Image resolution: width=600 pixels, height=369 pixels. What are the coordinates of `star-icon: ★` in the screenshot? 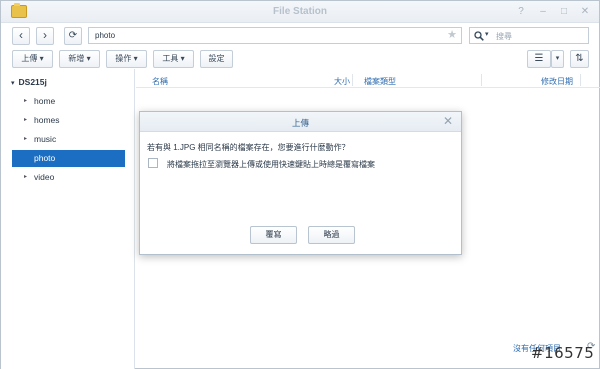 It's located at (452, 35).